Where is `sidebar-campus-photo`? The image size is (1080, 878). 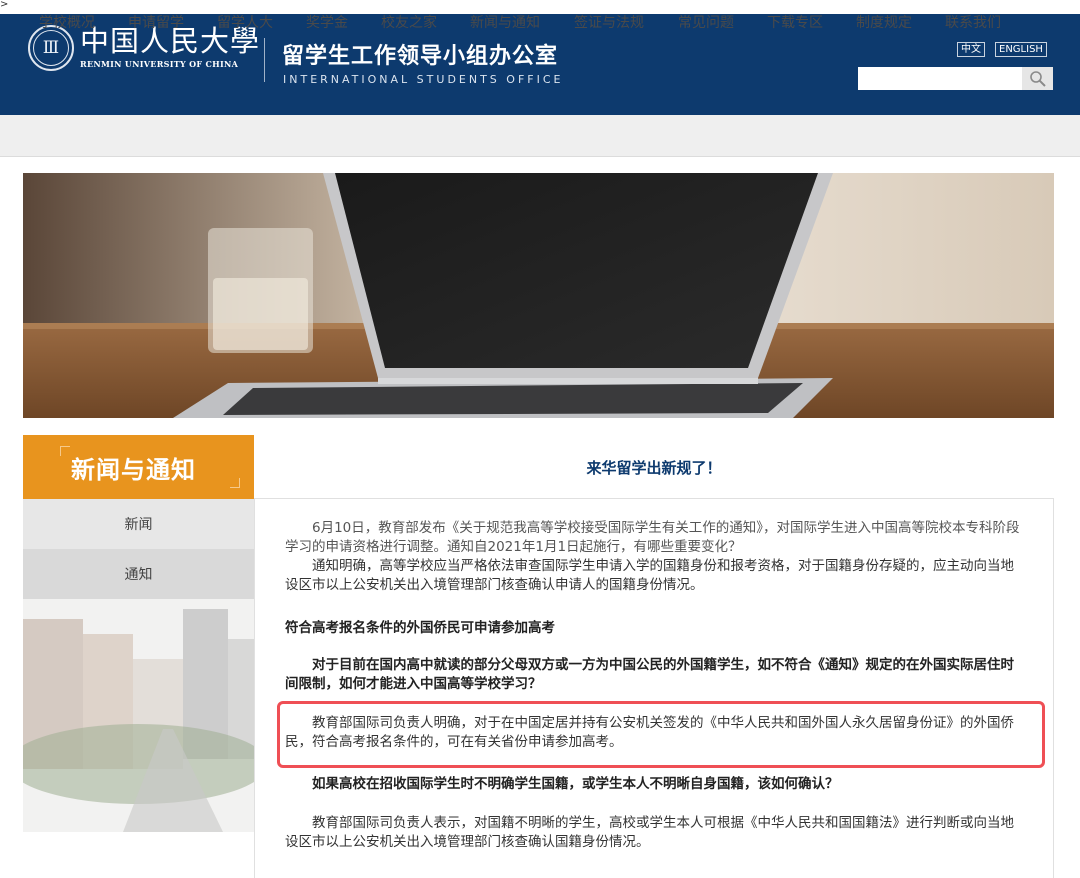 sidebar-campus-photo is located at coordinates (138, 715).